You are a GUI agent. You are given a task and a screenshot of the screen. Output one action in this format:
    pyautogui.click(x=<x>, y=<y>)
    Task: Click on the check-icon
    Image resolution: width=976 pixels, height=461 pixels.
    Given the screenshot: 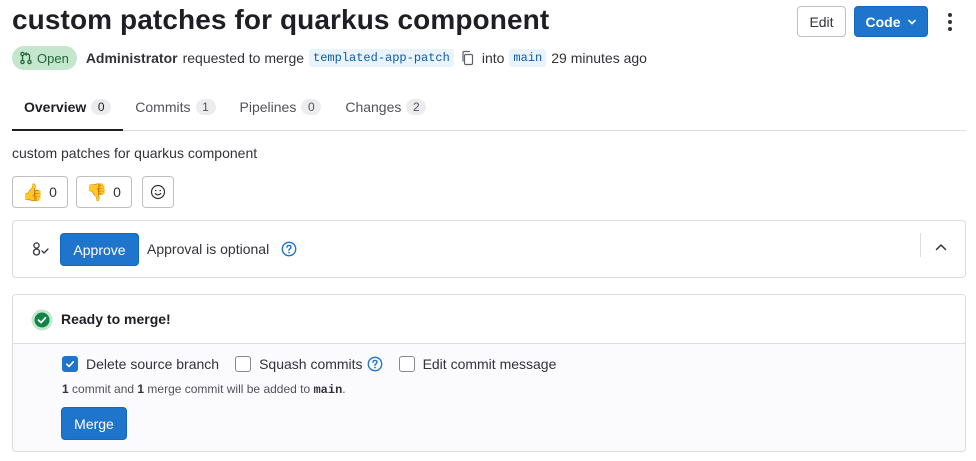 What is the action you would take?
    pyautogui.click(x=70, y=364)
    